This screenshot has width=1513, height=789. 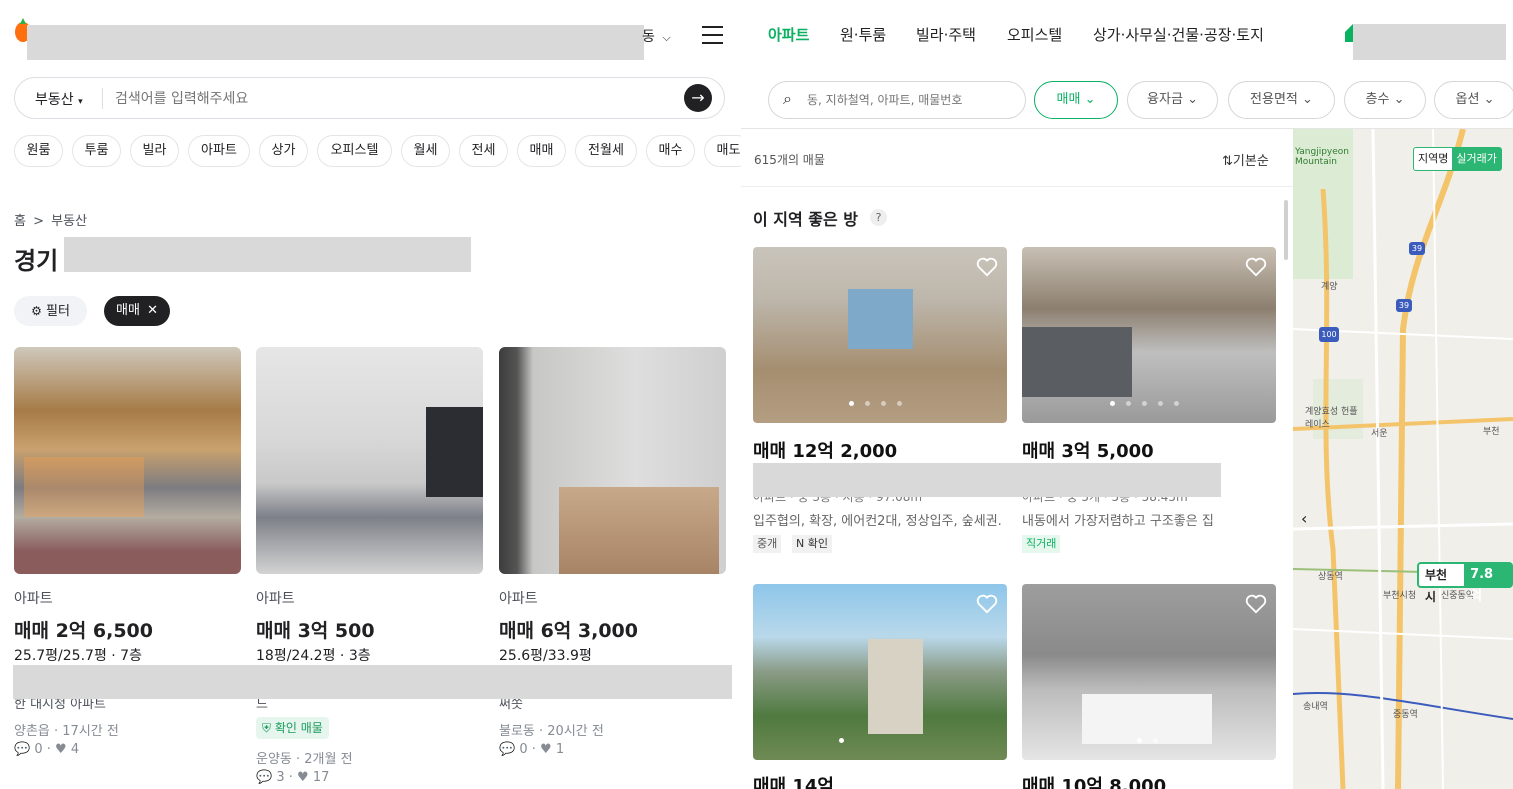 What do you see at coordinates (648, 37) in the screenshot?
I see `location-label: 동` at bounding box center [648, 37].